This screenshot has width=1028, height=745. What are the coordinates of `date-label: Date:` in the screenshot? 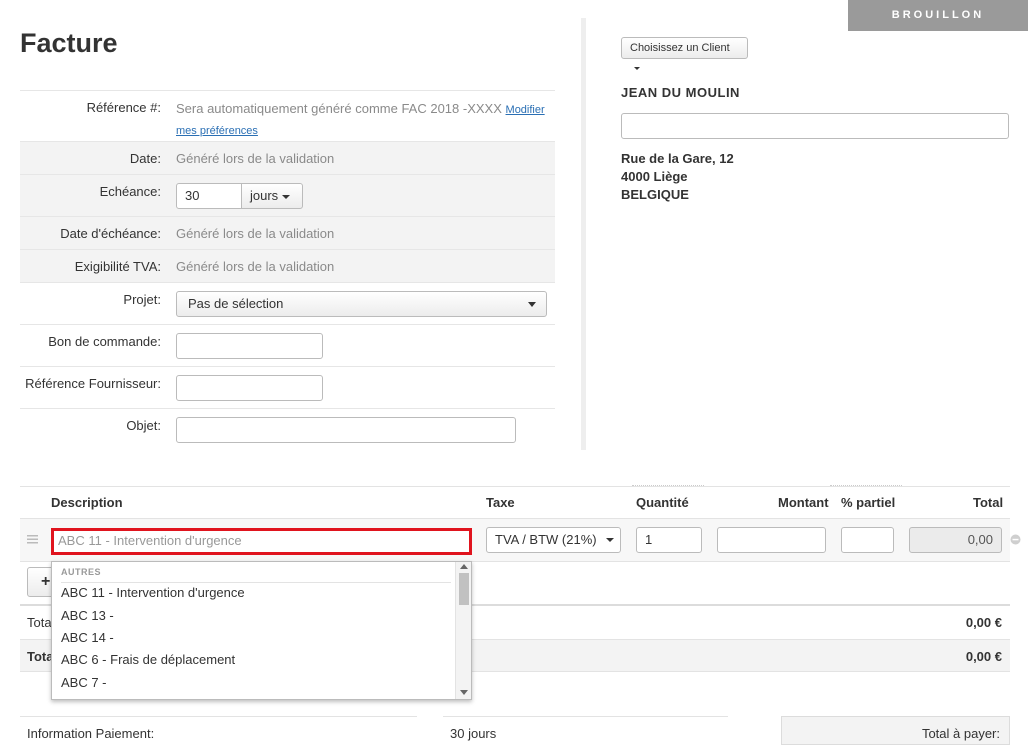 It's located at (145, 158).